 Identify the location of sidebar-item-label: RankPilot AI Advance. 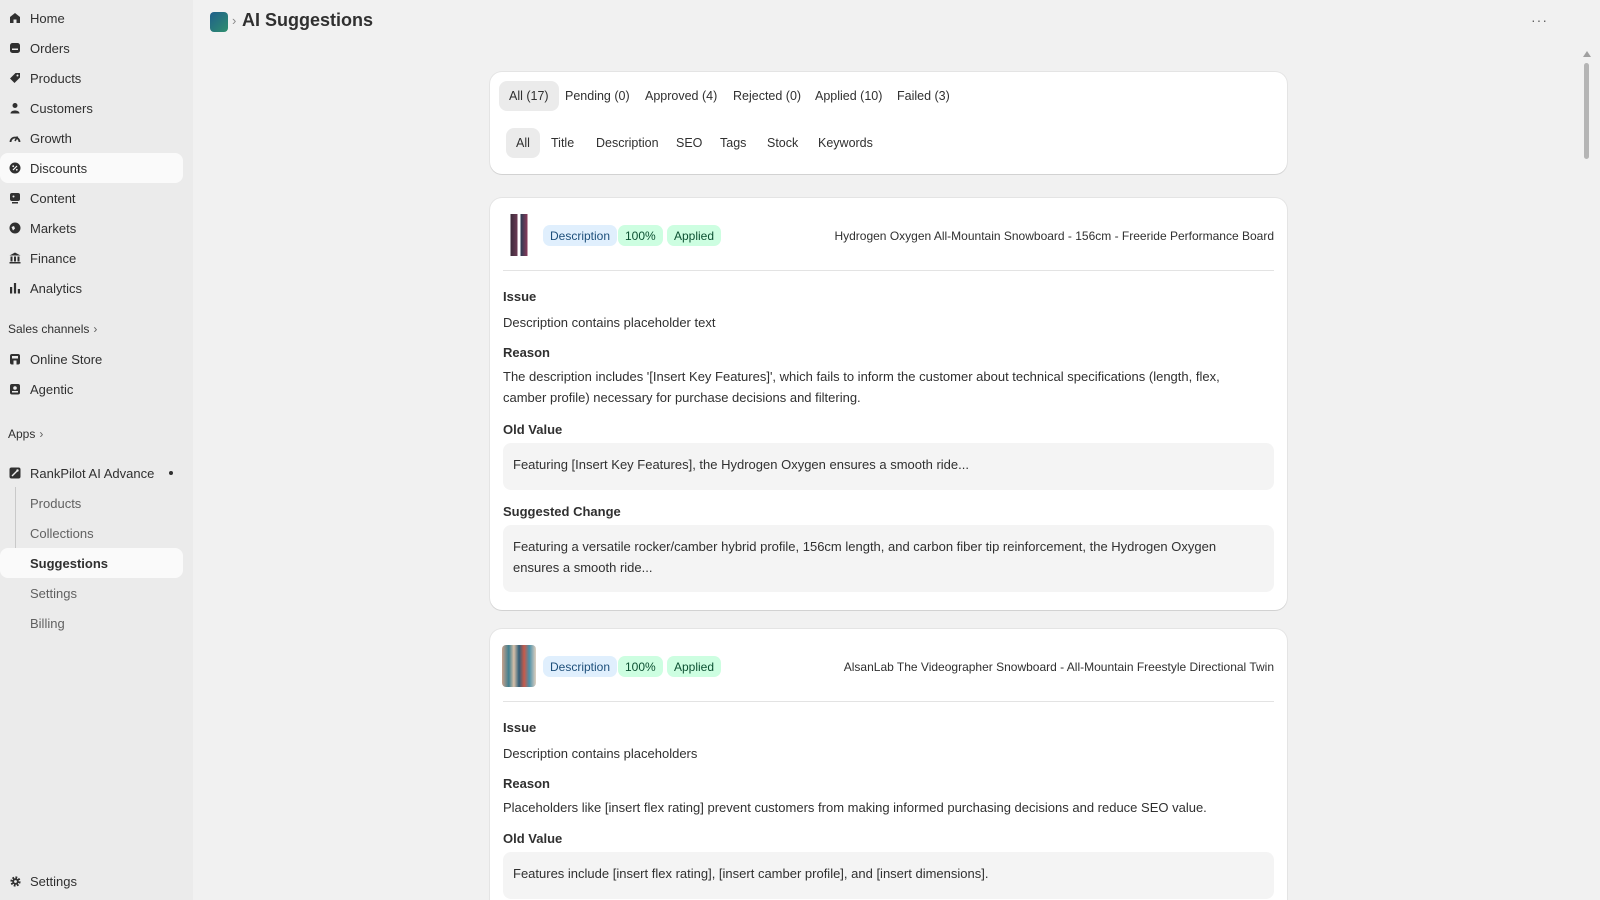
(92, 473).